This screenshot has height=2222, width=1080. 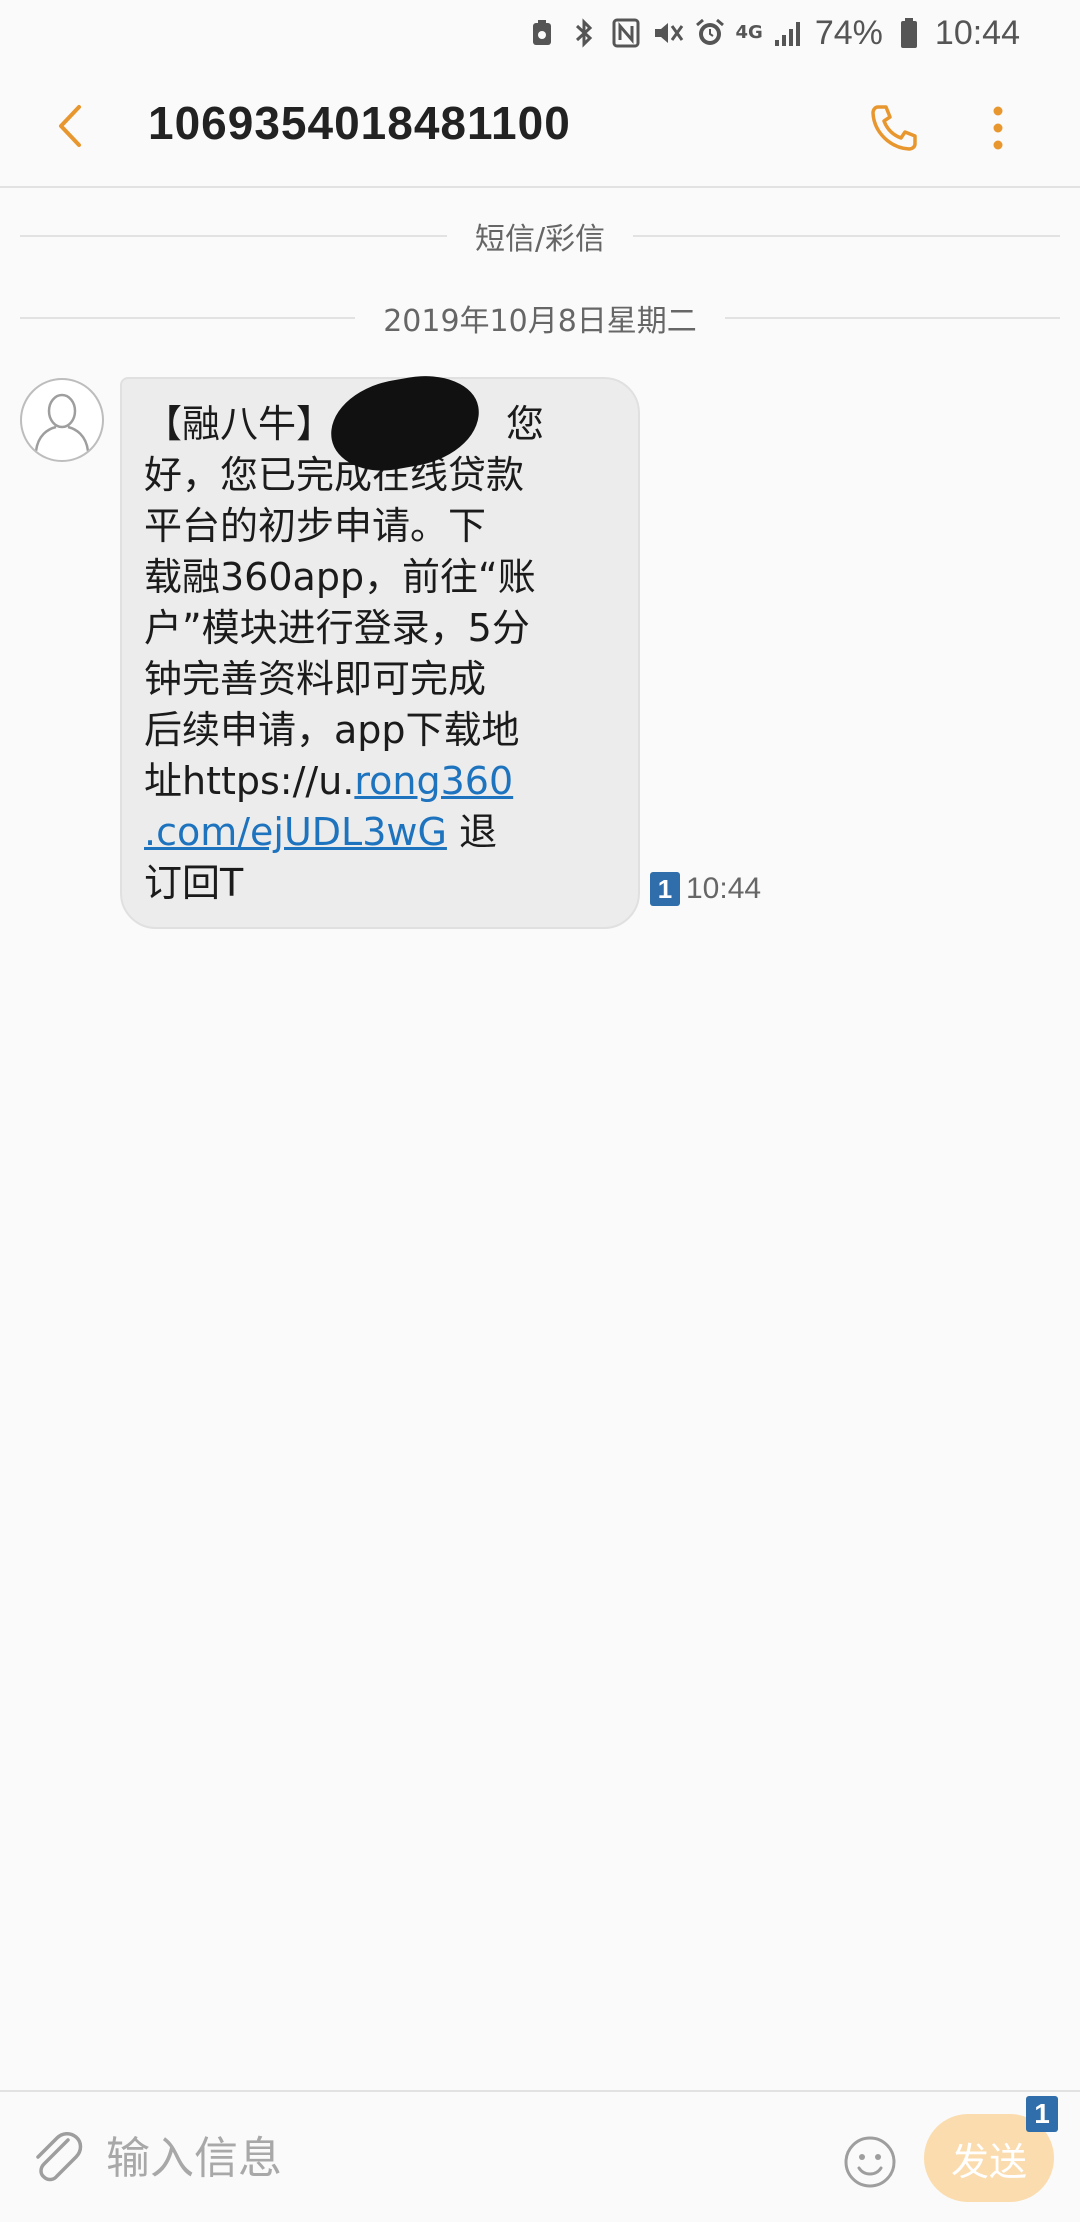 What do you see at coordinates (295, 832) in the screenshot?
I see `message-link: .com/ejUDL3wG` at bounding box center [295, 832].